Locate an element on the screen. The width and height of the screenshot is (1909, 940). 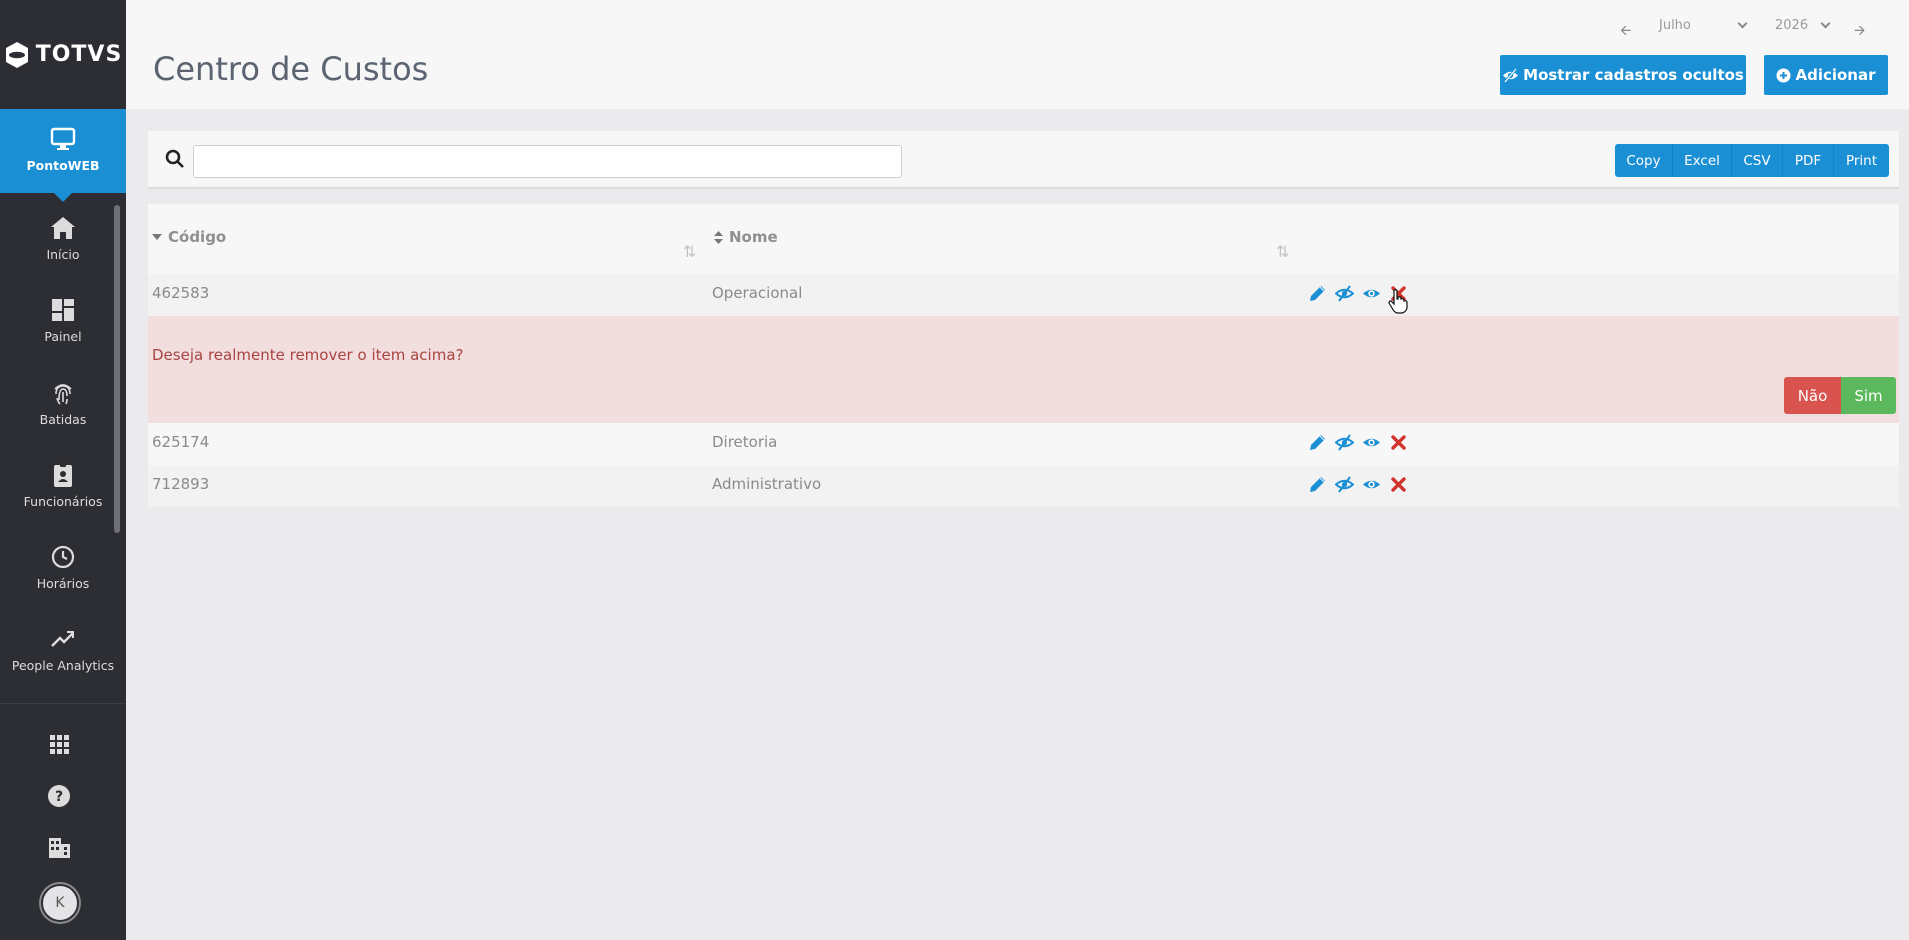
sidebar-scrollbar is located at coordinates (117, 369).